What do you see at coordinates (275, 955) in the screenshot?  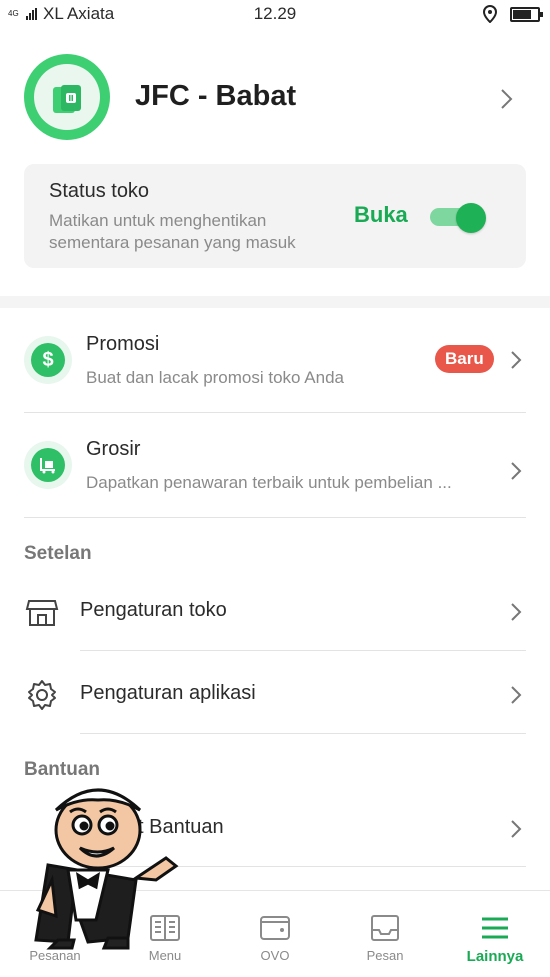 I see `nav-ovo-label: OVO` at bounding box center [275, 955].